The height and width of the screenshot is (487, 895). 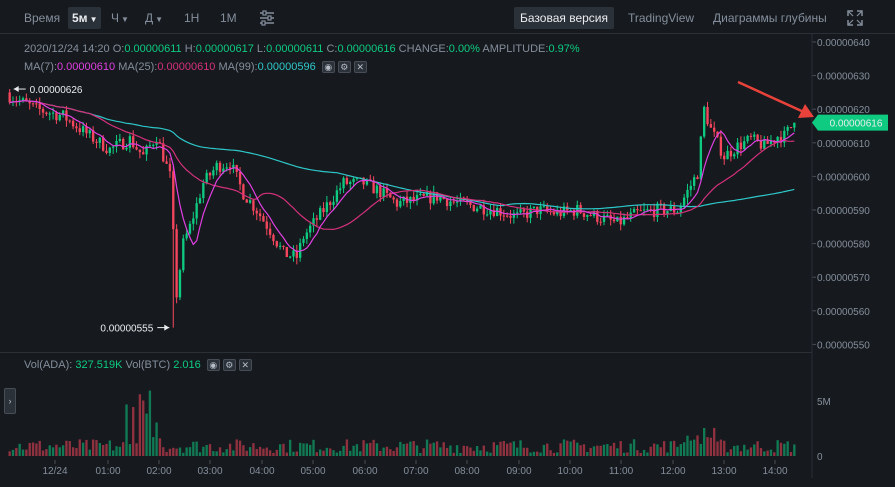 What do you see at coordinates (772, 97) in the screenshot?
I see `annotation-arrow-line` at bounding box center [772, 97].